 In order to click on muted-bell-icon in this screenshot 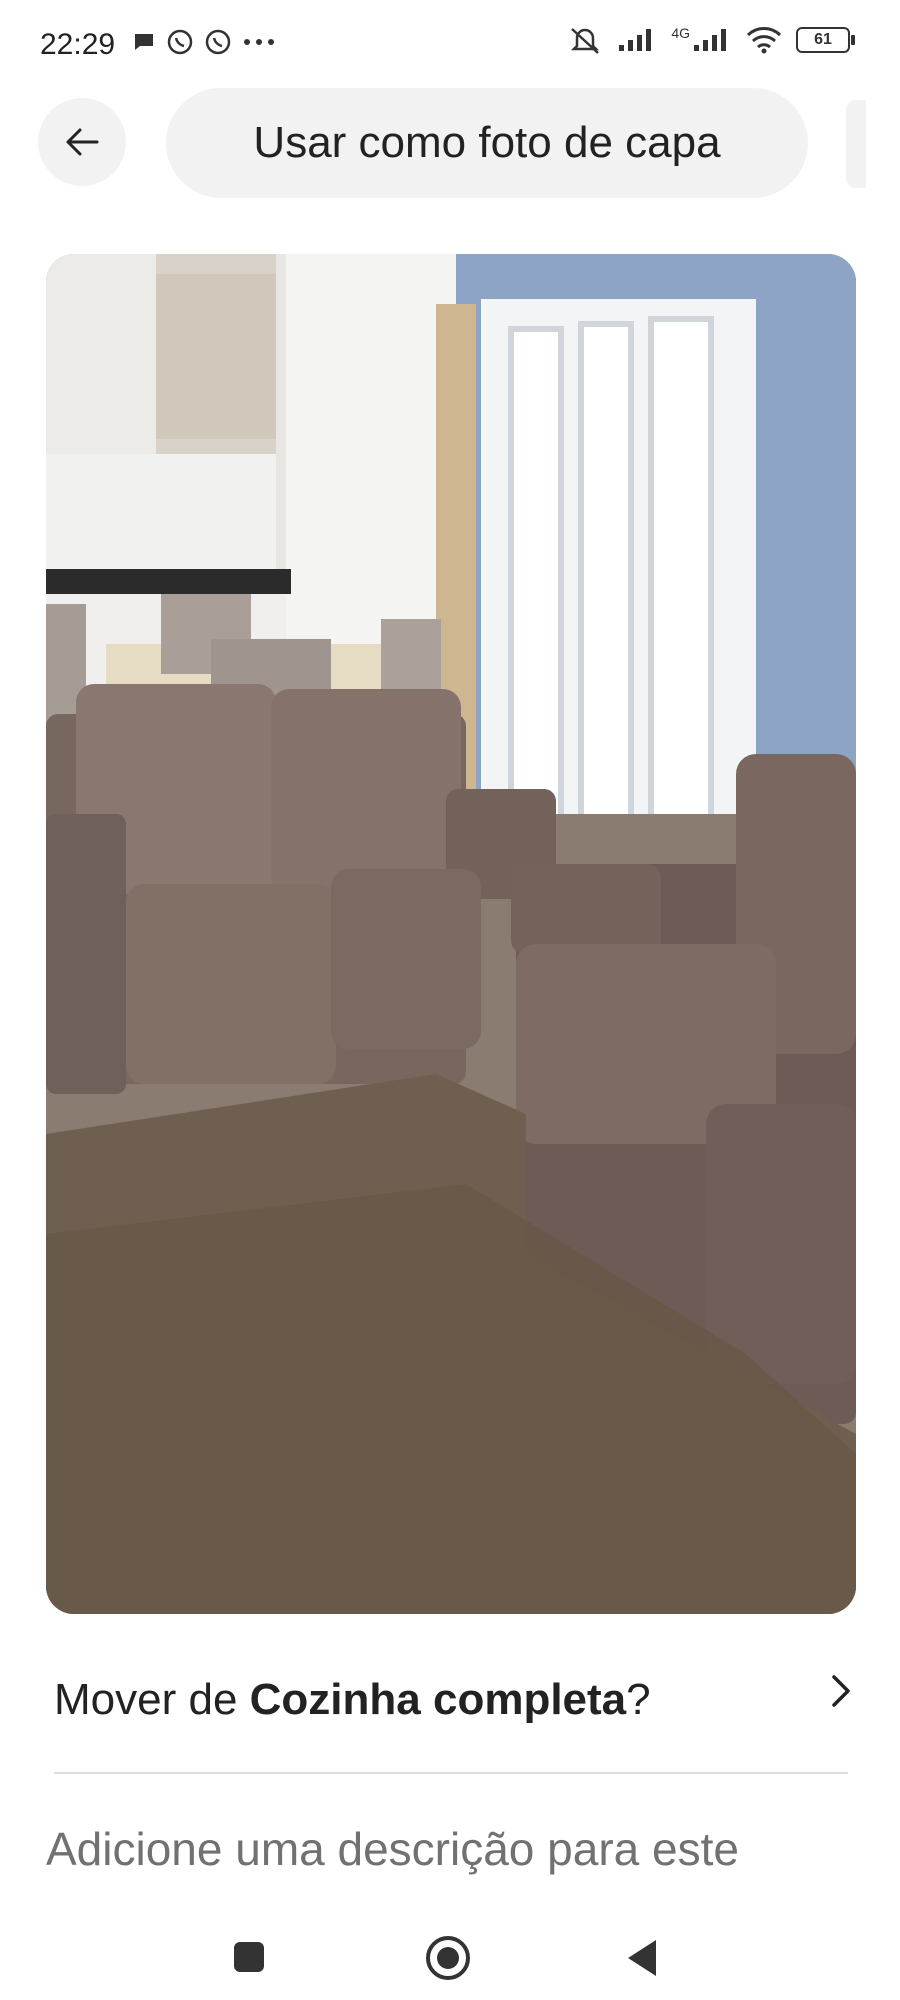, I will do `click(585, 41)`.